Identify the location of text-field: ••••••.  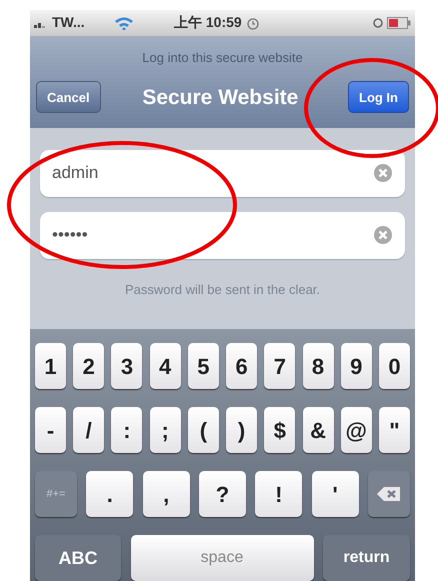
(222, 235).